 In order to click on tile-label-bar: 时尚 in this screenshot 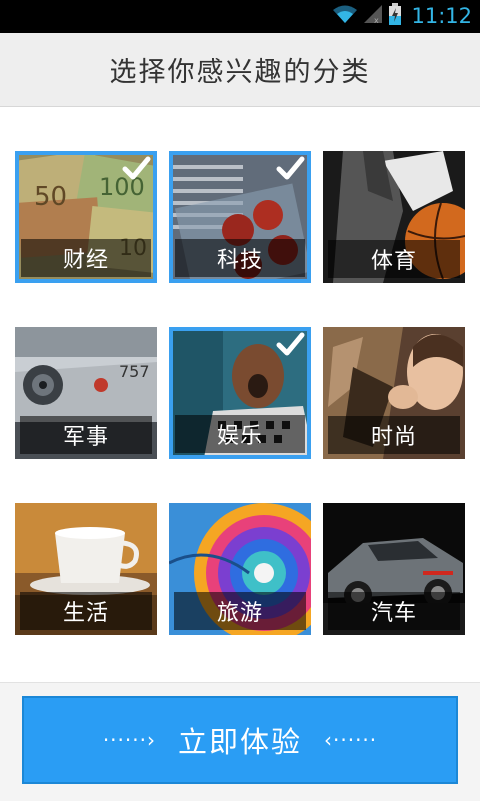, I will do `click(394, 435)`.